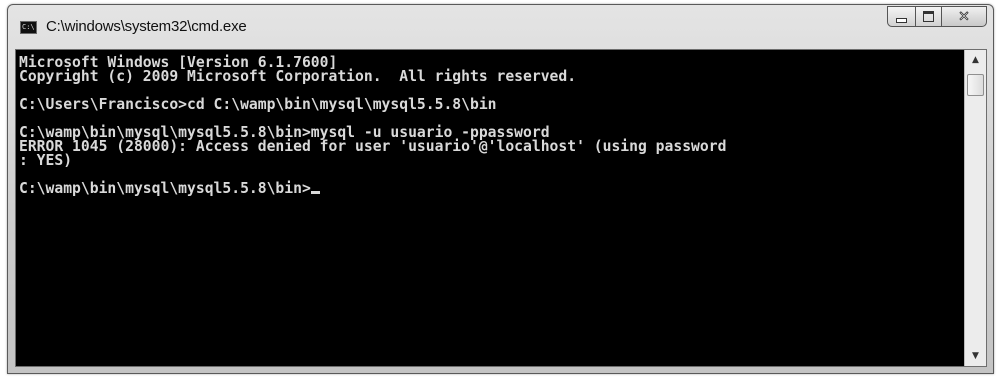 This screenshot has height=377, width=1001. Describe the element at coordinates (146, 26) in the screenshot. I see `window-title: C:\windows\system32\cmd.exe` at that location.